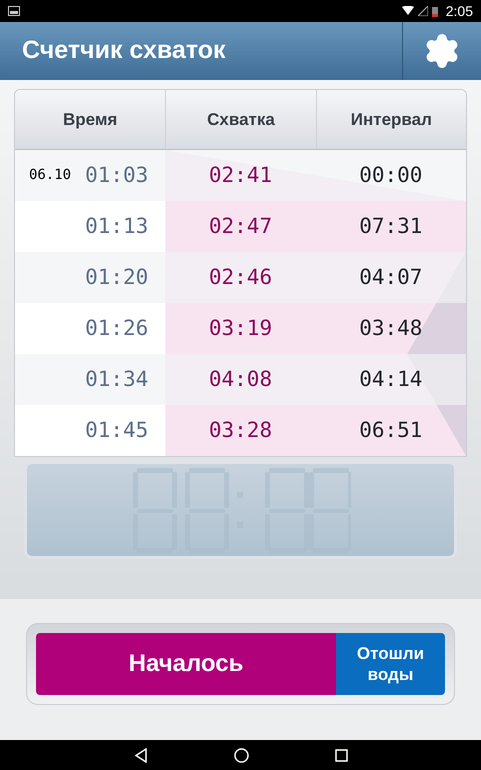 The height and width of the screenshot is (770, 481). Describe the element at coordinates (423, 11) in the screenshot. I see `signal-icon` at that location.